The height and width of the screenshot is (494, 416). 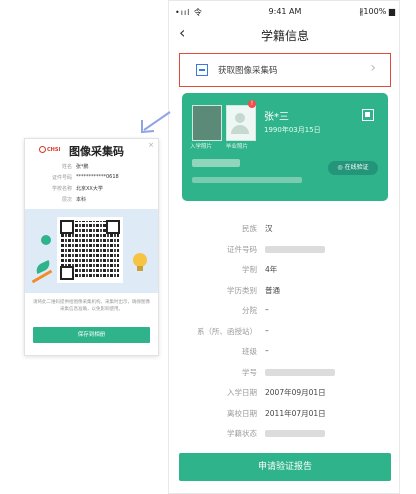 What do you see at coordinates (201, 147) in the screenshot?
I see `enrollment-photo-label: 入学照片` at bounding box center [201, 147].